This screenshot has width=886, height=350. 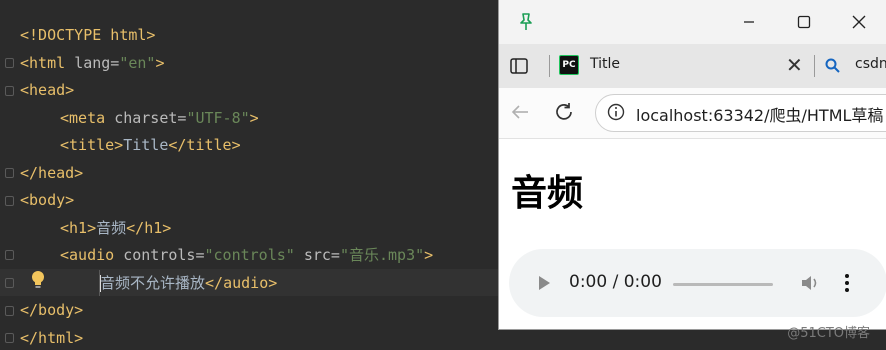 I want to click on code-line-1: <!DOCTYPE html>, so click(x=88, y=35).